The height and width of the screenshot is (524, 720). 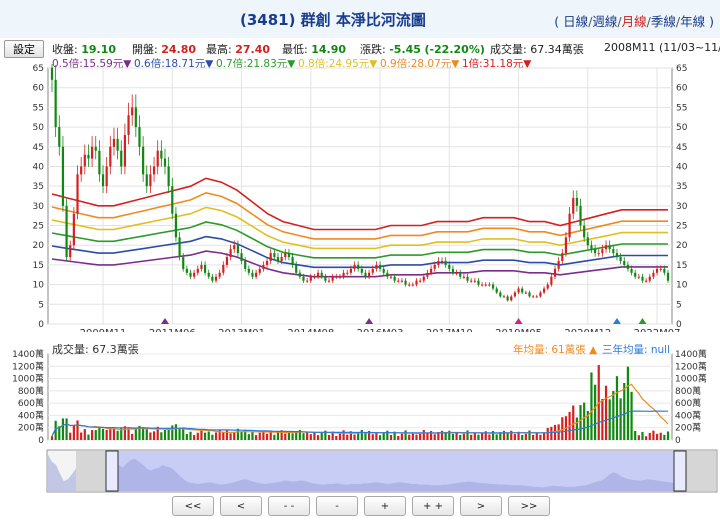 What do you see at coordinates (636, 350) in the screenshot?
I see `three-year-avg-label: 三年均量: null` at bounding box center [636, 350].